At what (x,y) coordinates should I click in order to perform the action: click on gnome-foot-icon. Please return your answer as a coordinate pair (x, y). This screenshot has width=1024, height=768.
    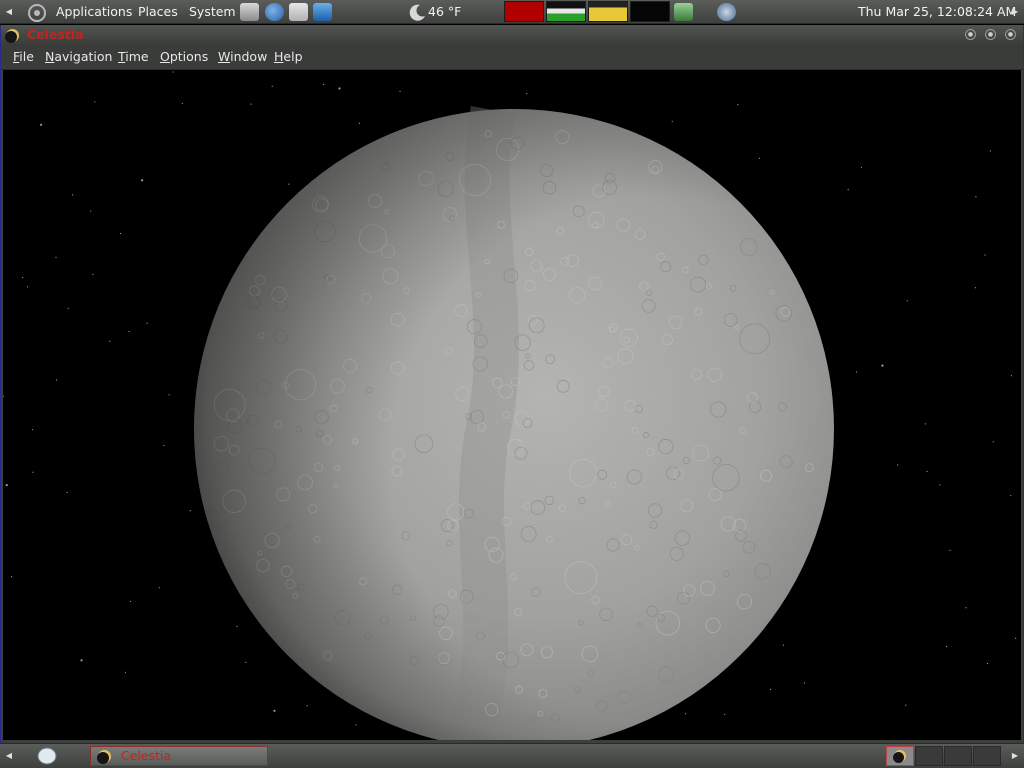
    Looking at the image, I should click on (37, 12).